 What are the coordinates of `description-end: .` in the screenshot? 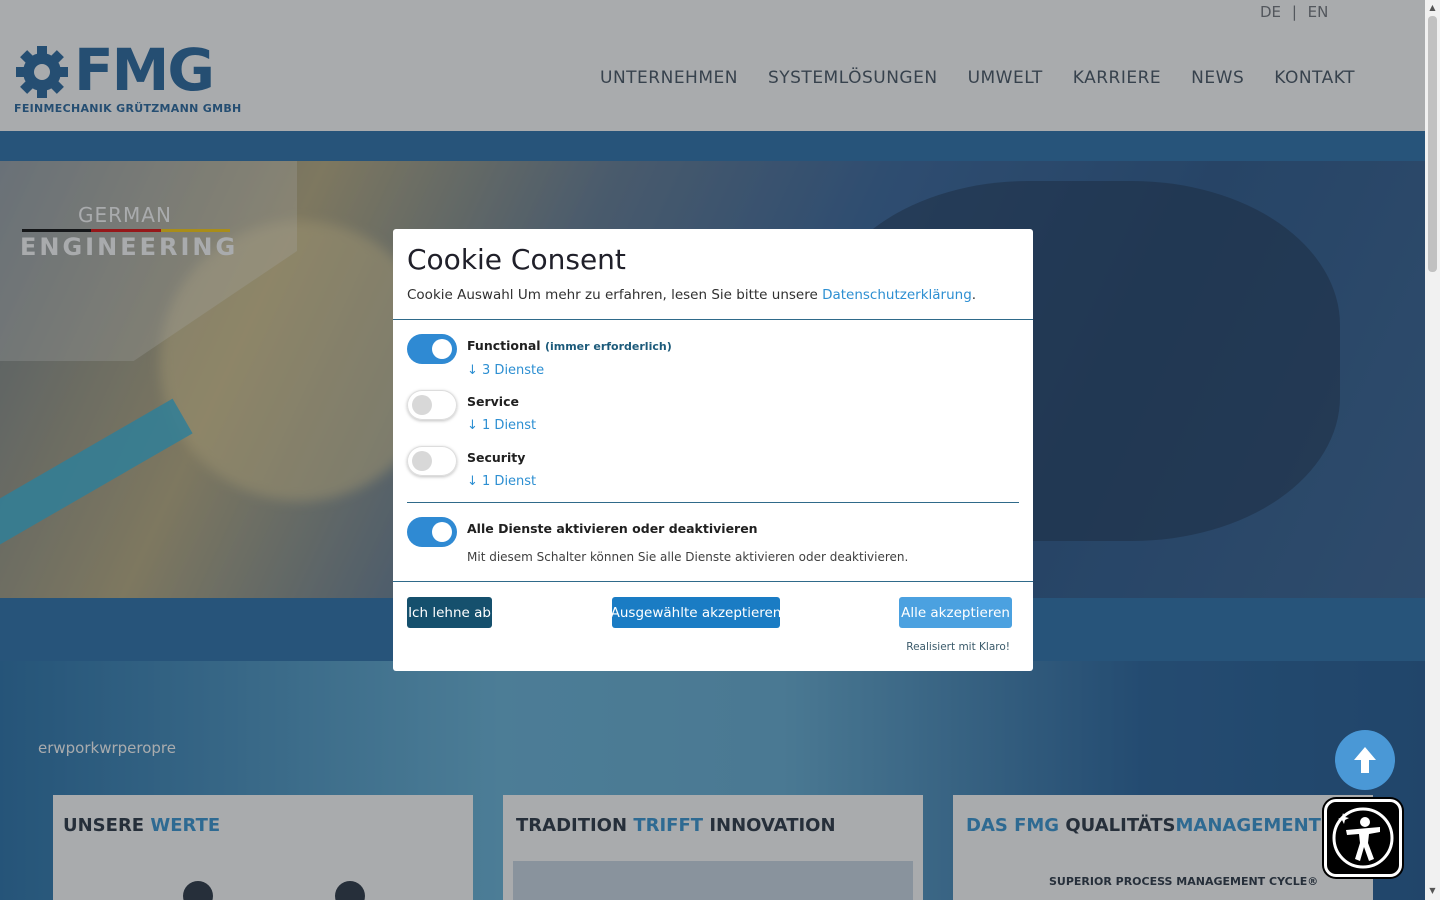 It's located at (974, 295).